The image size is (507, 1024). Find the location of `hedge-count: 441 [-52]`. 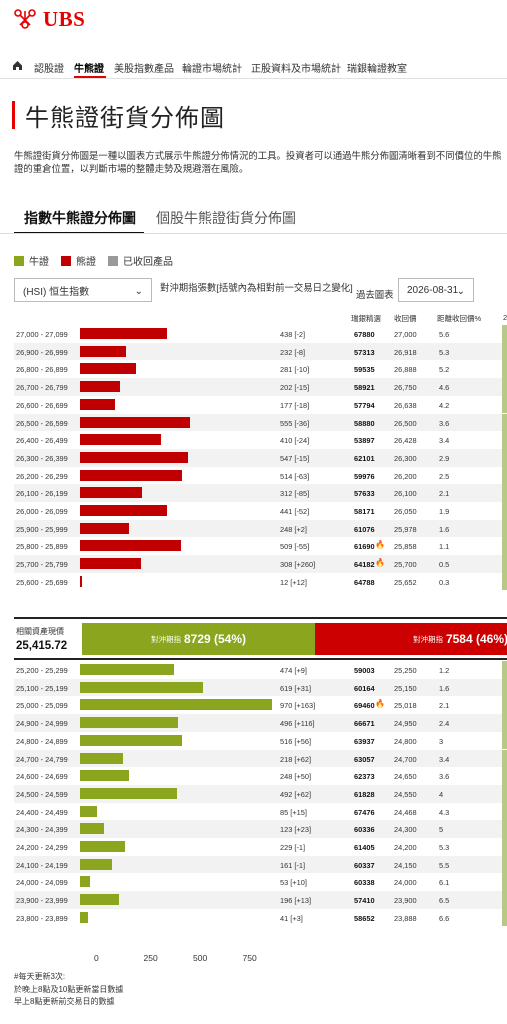

hedge-count: 441 [-52] is located at coordinates (295, 511).